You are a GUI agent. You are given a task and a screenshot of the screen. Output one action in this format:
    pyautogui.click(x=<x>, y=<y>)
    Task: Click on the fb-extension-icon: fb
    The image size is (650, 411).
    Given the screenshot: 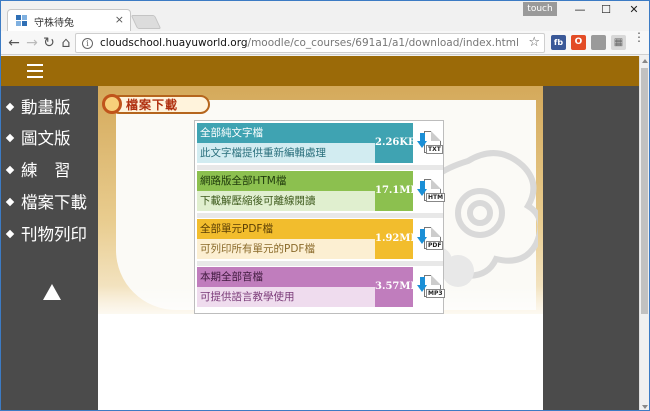 What is the action you would take?
    pyautogui.click(x=558, y=42)
    